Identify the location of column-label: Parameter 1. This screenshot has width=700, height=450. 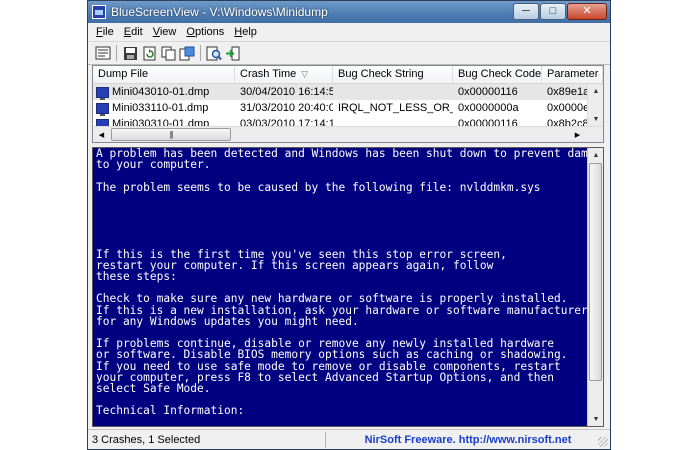
(575, 74).